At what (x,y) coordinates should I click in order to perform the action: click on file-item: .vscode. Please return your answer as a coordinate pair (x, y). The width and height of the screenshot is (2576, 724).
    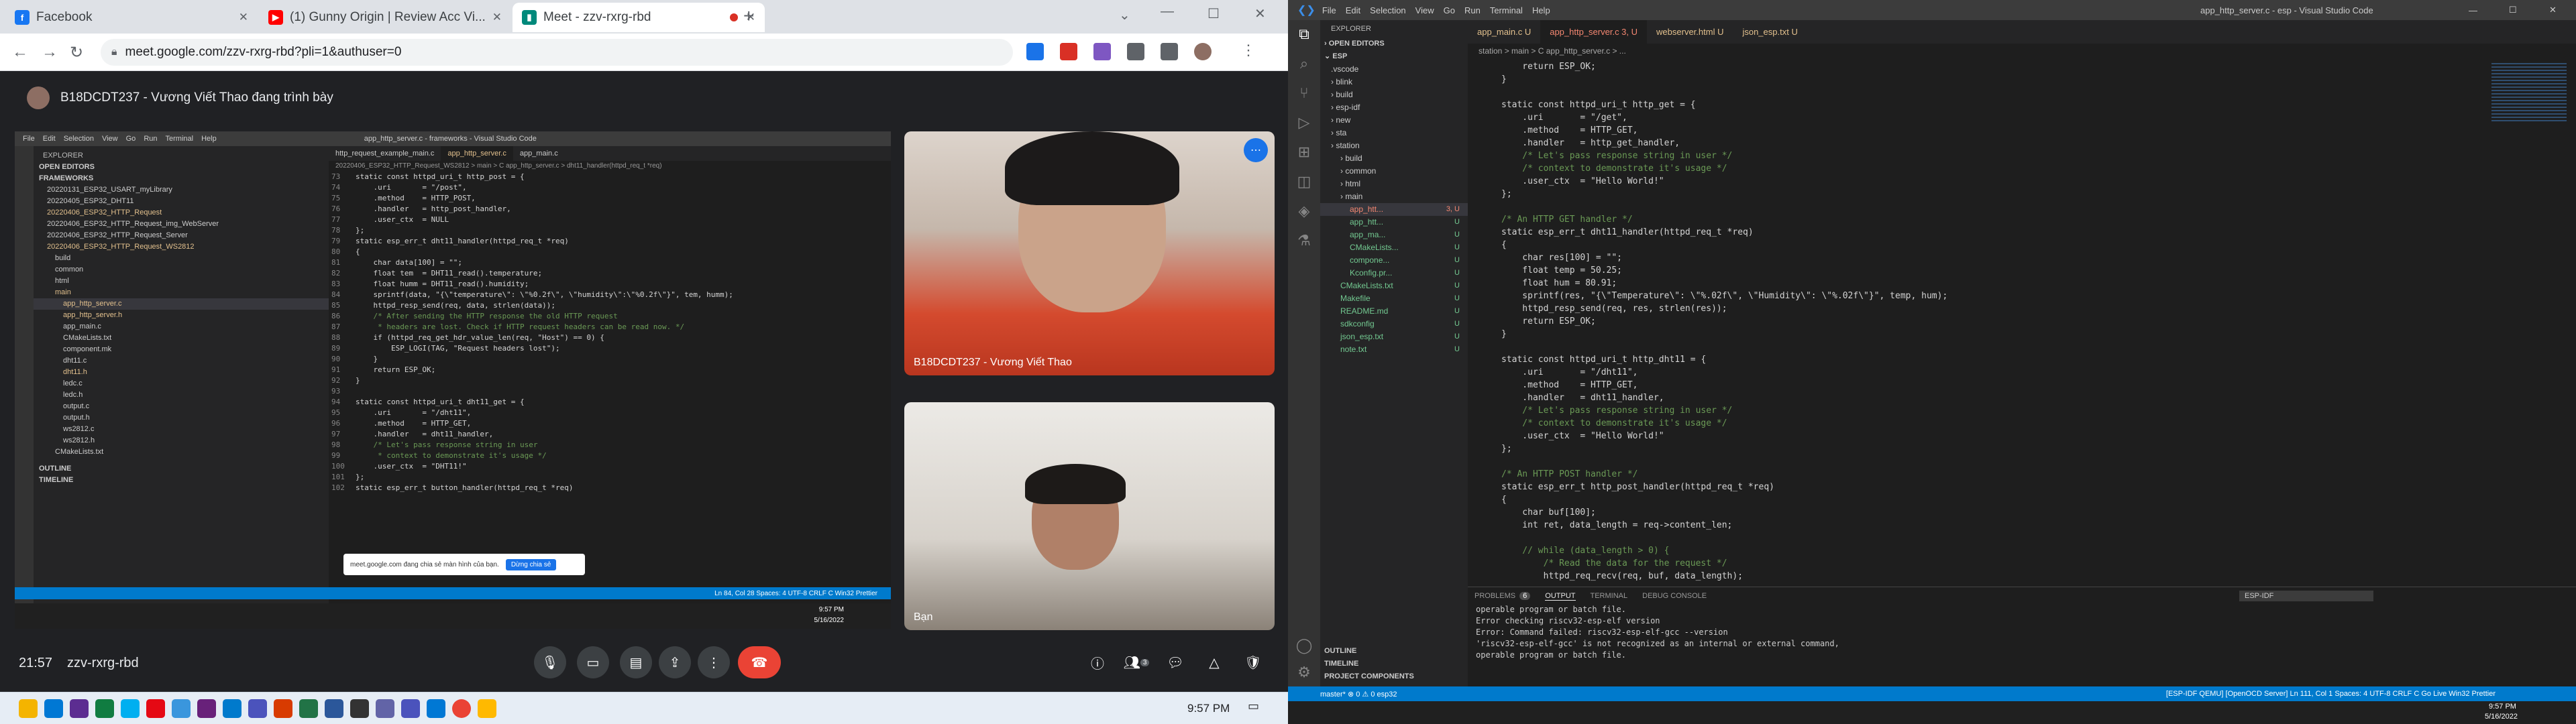
    Looking at the image, I should click on (1394, 69).